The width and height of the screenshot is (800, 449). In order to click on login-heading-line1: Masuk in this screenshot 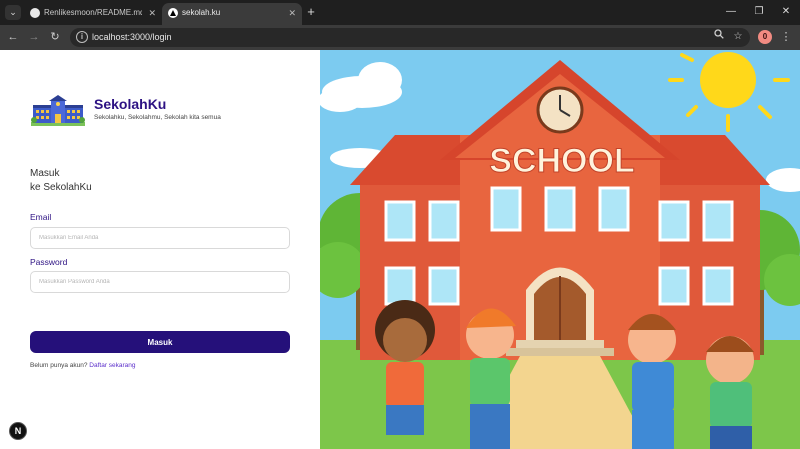, I will do `click(45, 173)`.